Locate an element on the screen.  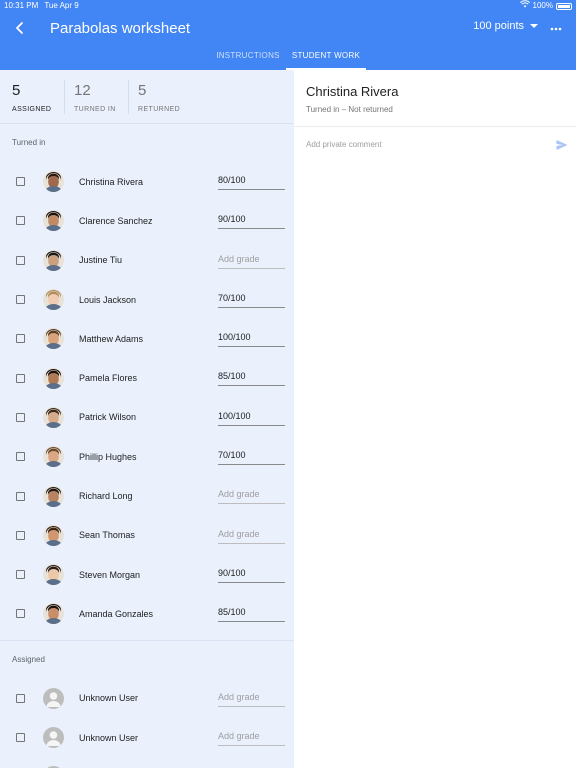
student-name: Pamela Flores is located at coordinates (108, 378).